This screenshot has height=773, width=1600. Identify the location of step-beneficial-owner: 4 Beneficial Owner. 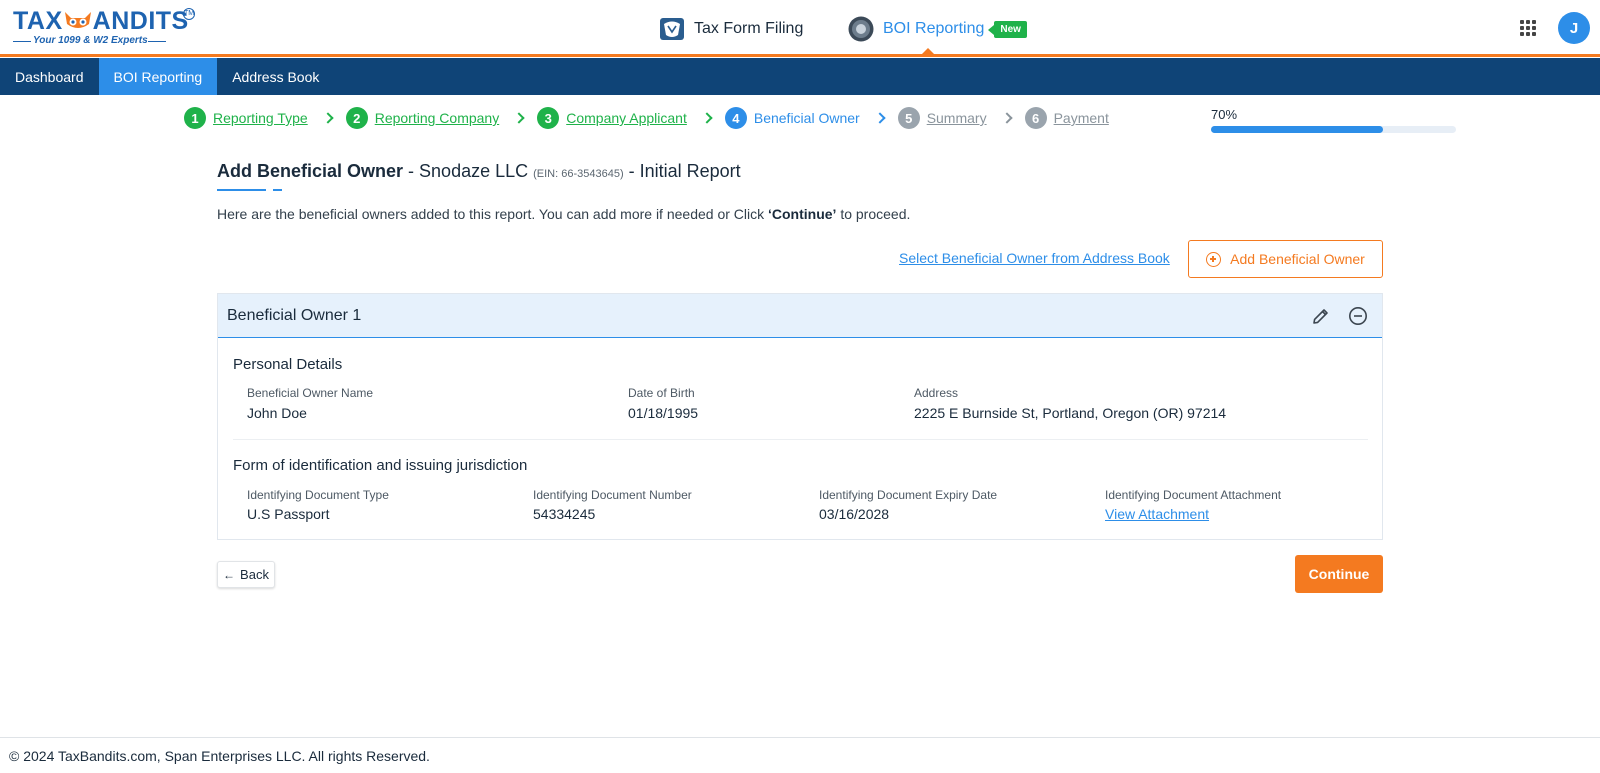
(792, 118).